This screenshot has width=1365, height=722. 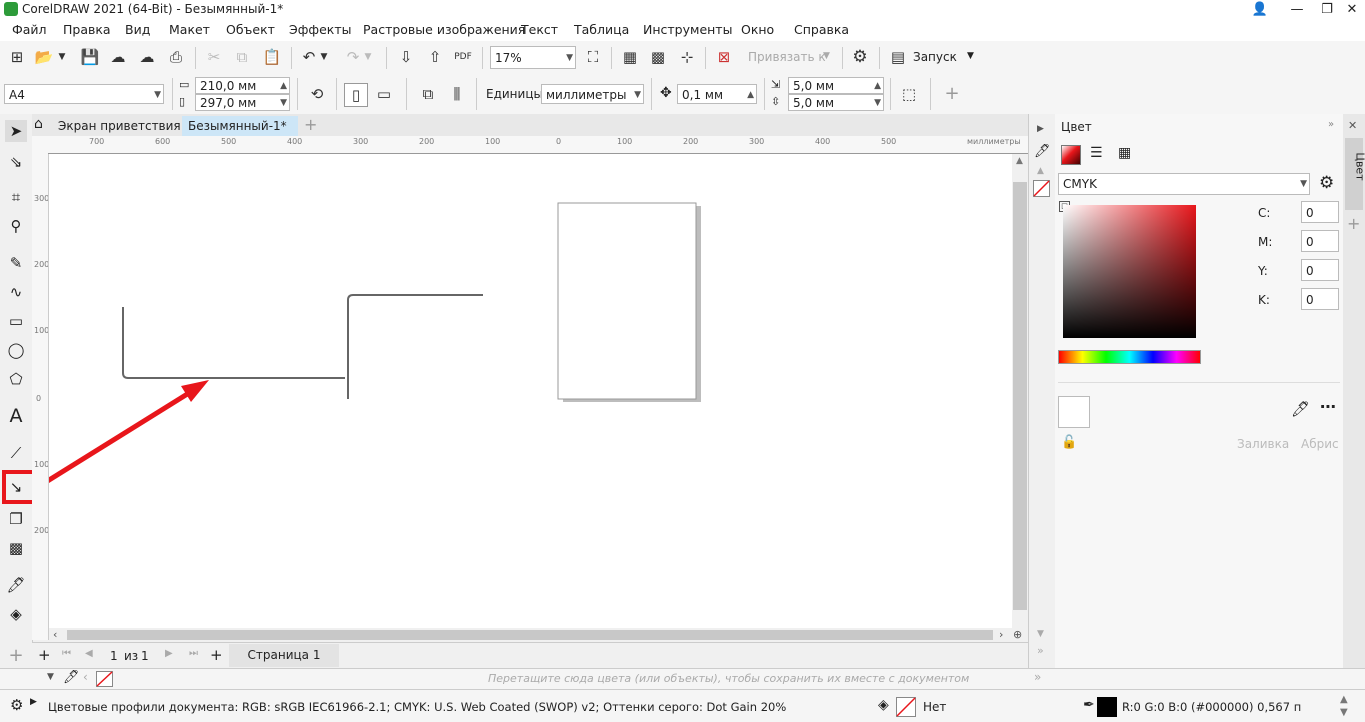 What do you see at coordinates (242, 85) in the screenshot?
I see `page-width-input: 210,0 мм ▲` at bounding box center [242, 85].